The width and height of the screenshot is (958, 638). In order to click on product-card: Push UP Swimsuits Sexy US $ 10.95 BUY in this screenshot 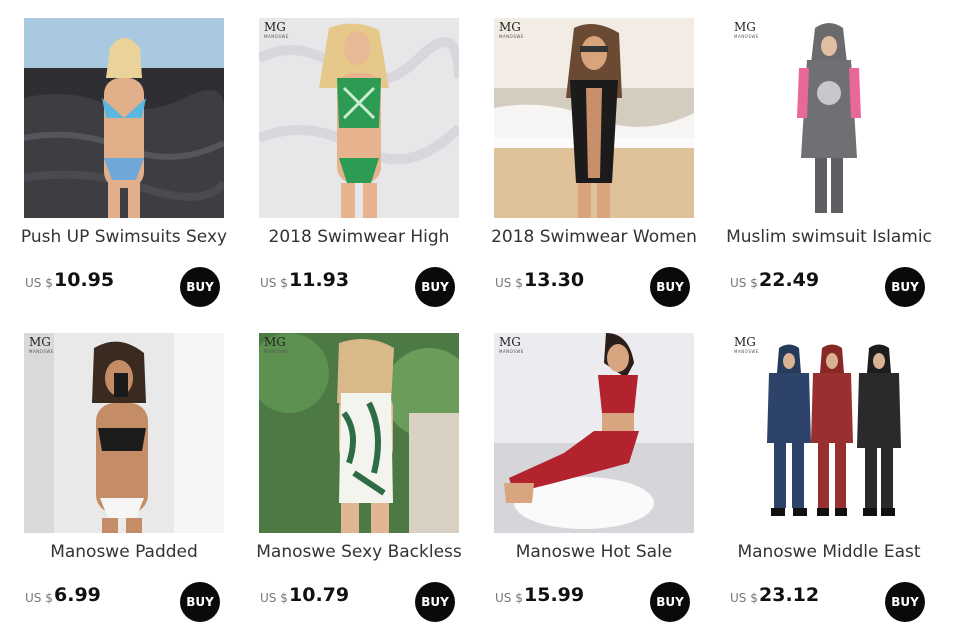, I will do `click(124, 168)`.